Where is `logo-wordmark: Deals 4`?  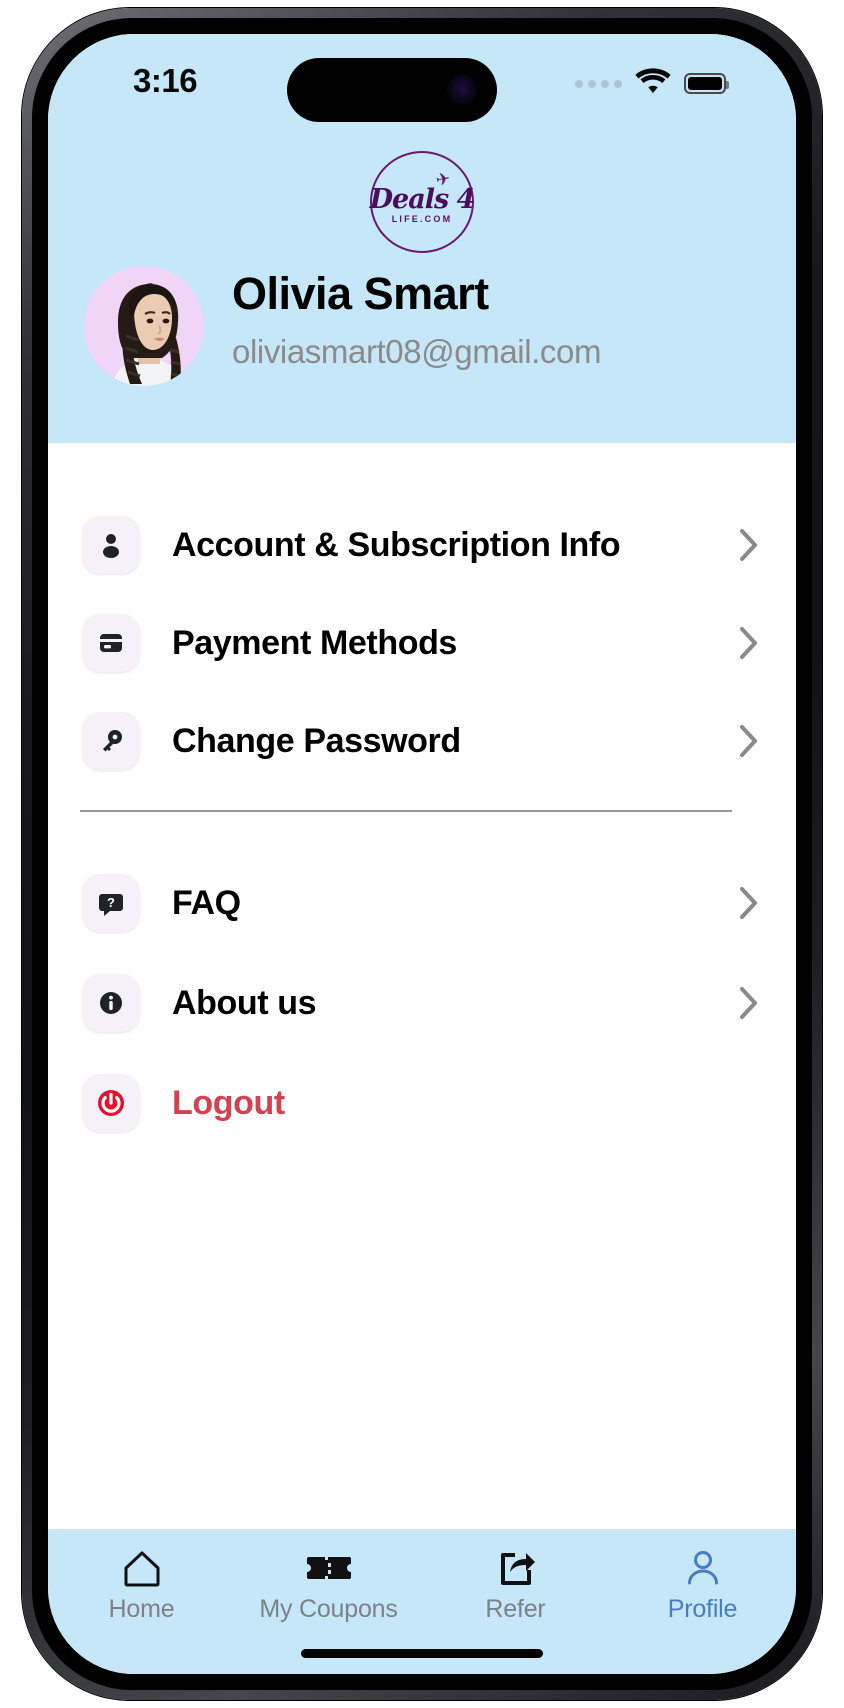
logo-wordmark: Deals 4 is located at coordinates (422, 199).